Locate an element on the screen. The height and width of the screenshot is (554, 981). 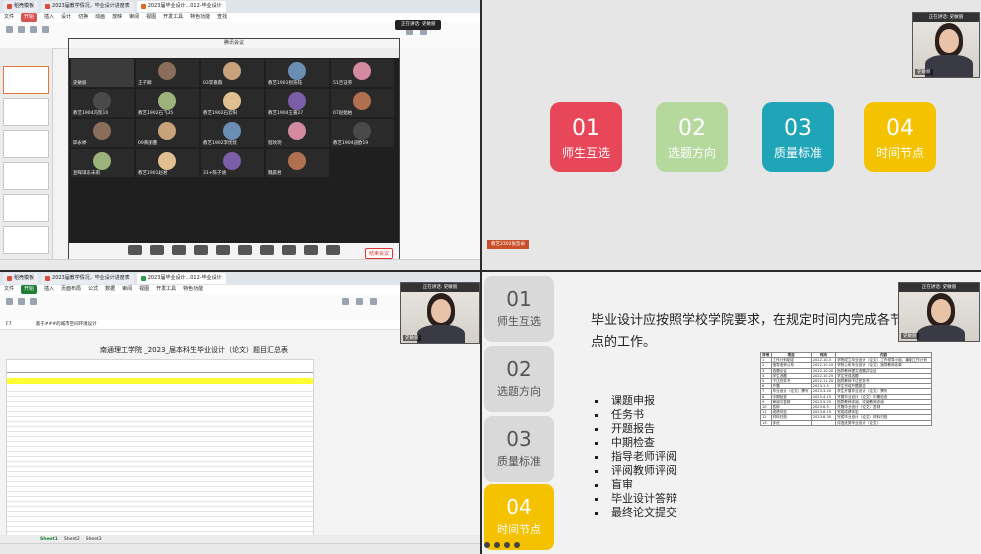
table-cell: 13 is located at coordinates (766, 422).